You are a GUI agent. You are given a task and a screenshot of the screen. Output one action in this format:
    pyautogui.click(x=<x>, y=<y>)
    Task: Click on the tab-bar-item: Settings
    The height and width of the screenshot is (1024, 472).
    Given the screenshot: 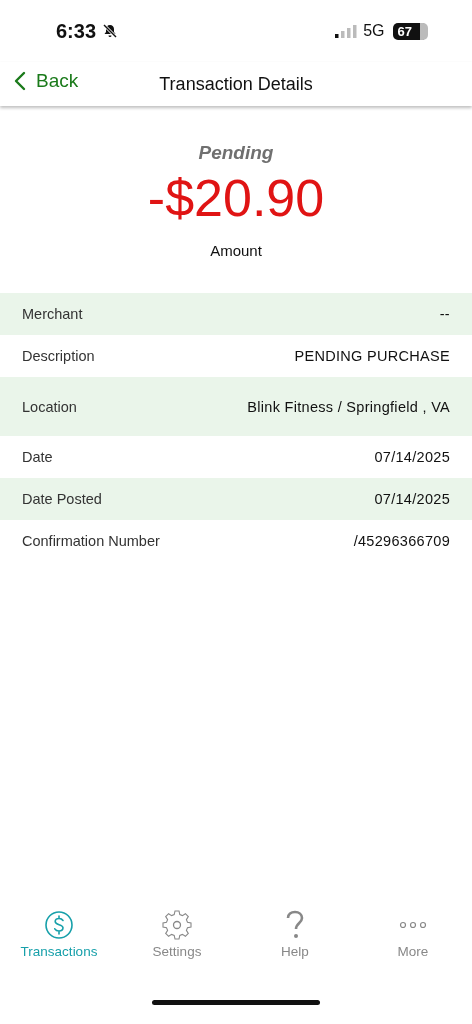 What is the action you would take?
    pyautogui.click(x=177, y=940)
    